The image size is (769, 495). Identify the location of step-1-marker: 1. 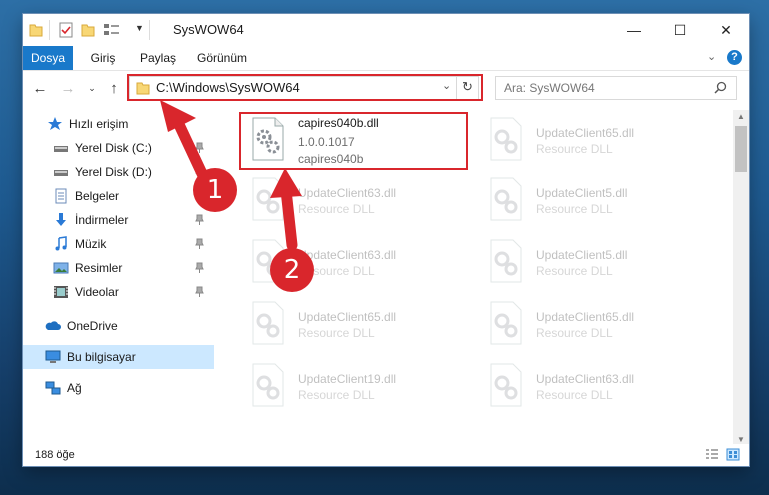
(215, 190).